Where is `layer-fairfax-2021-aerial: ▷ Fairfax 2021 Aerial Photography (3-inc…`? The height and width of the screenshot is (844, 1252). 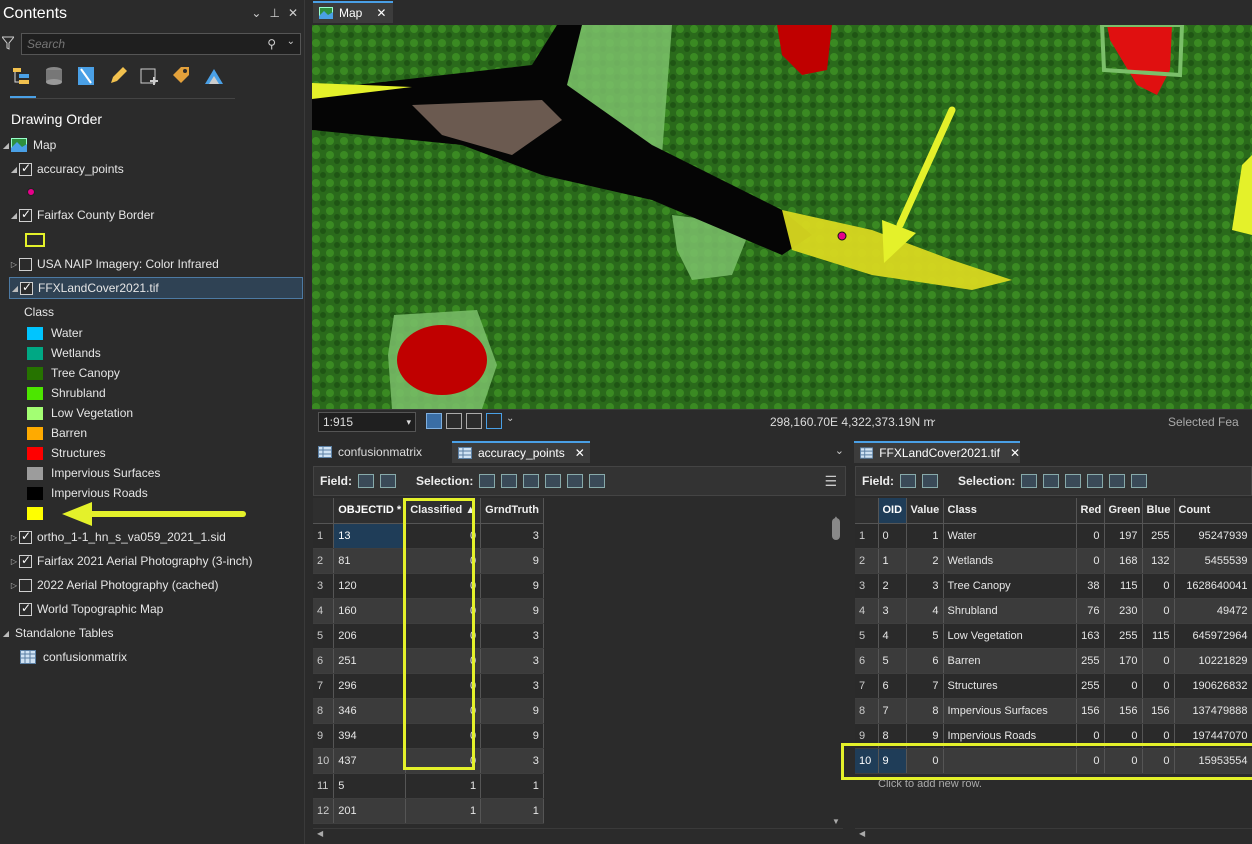 layer-fairfax-2021-aerial: ▷ Fairfax 2021 Aerial Photography (3-inc… is located at coordinates (131, 561).